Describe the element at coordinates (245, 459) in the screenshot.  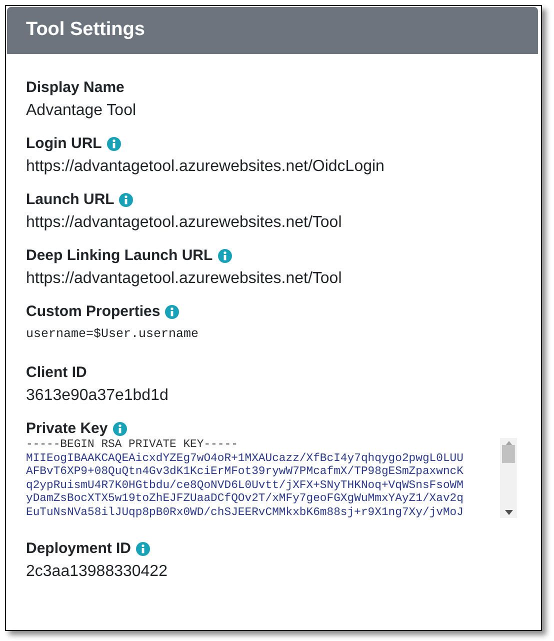
I see `key-line: MIIEogIBAAKCAQEAicxdYZEg7wO4oR+1MXAUcazz/XfBcI4y7qhqygo2pwgL0LUU` at that location.